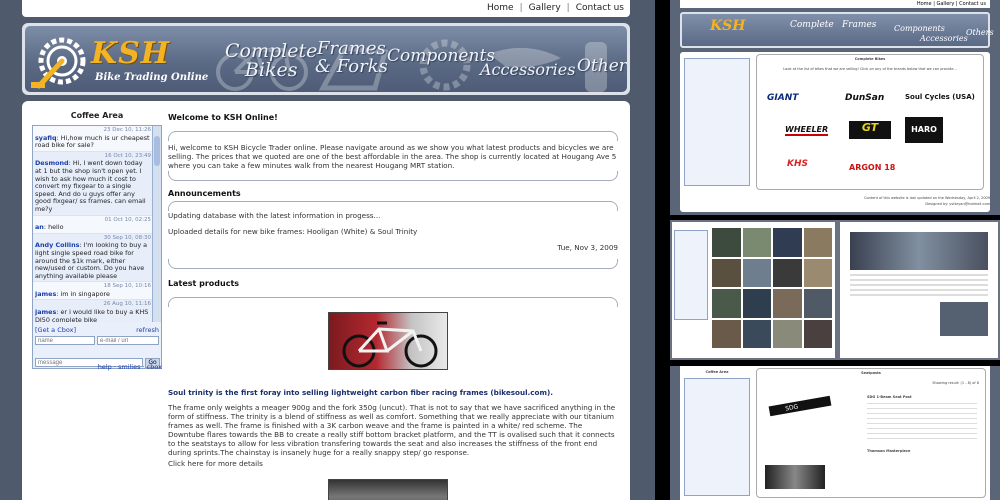  I want to click on announcement-date: Tue, Nov 3, 2009, so click(587, 247).